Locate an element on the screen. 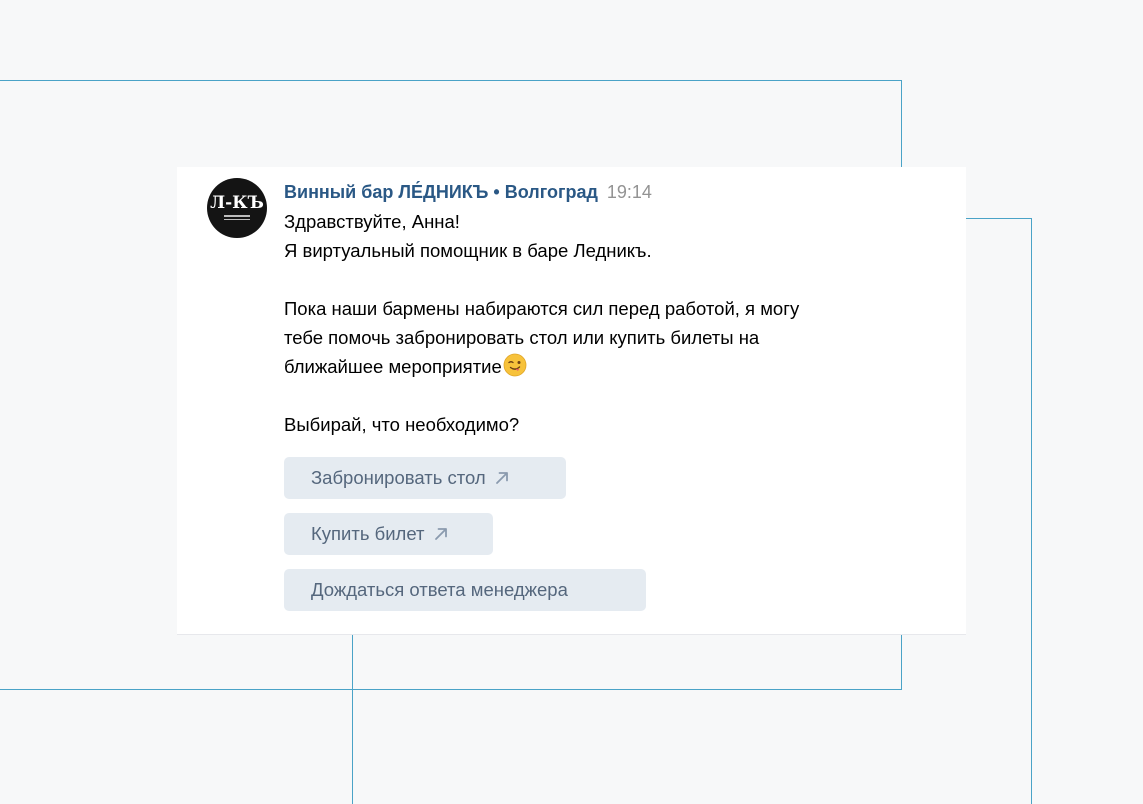  message-line-text: ближайшее мероприятие is located at coordinates (393, 366).